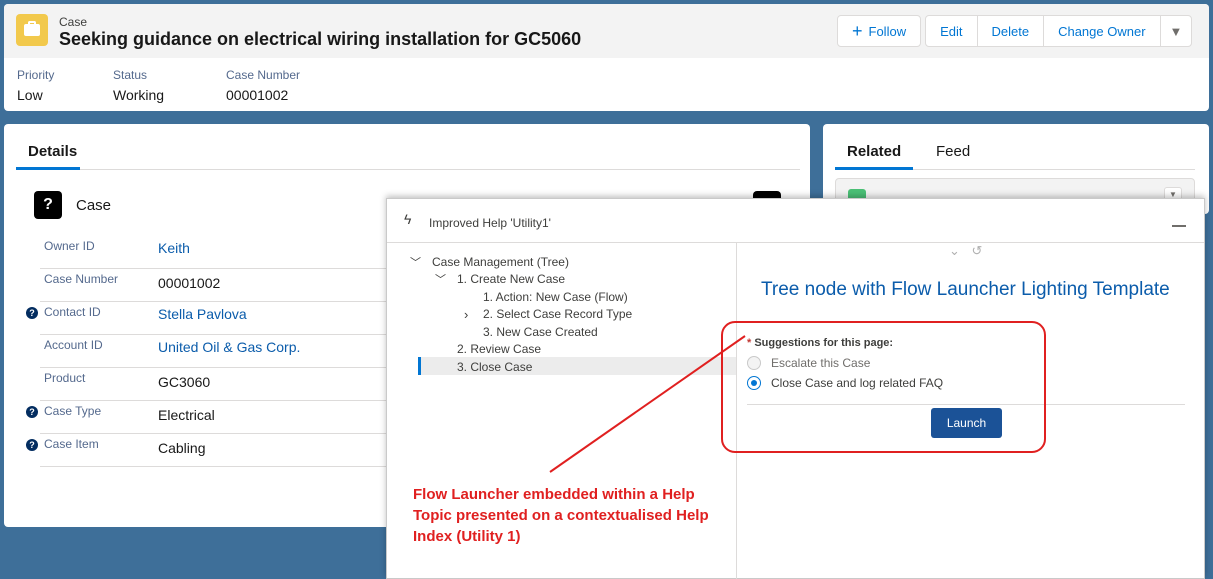 This screenshot has width=1213, height=579. Describe the element at coordinates (213, 450) in the screenshot. I see `field-case-item: ? Case Item Cabling` at that location.